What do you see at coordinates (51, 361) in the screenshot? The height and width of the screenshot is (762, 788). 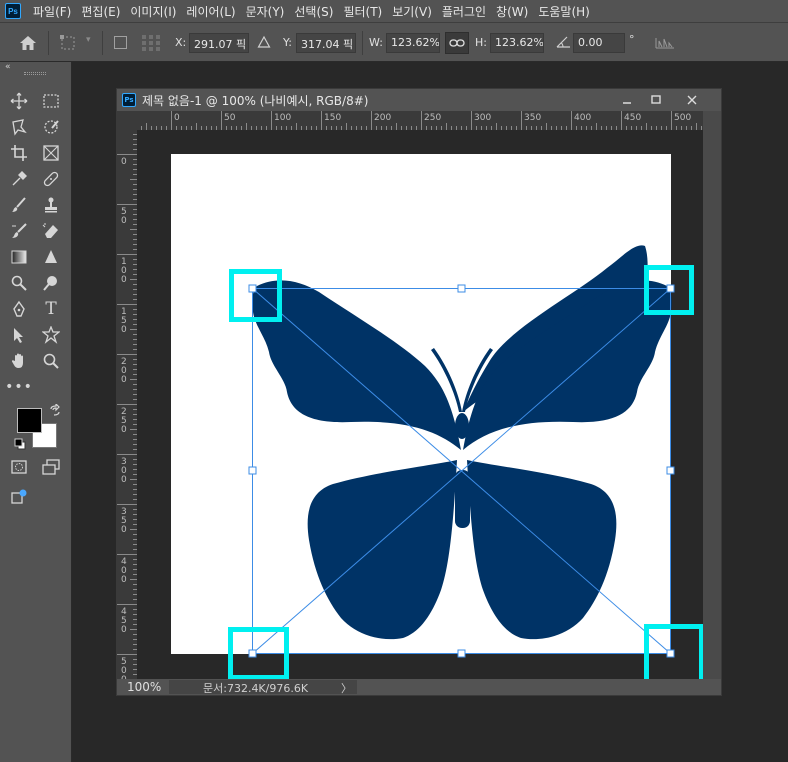 I see `zoom-icon` at bounding box center [51, 361].